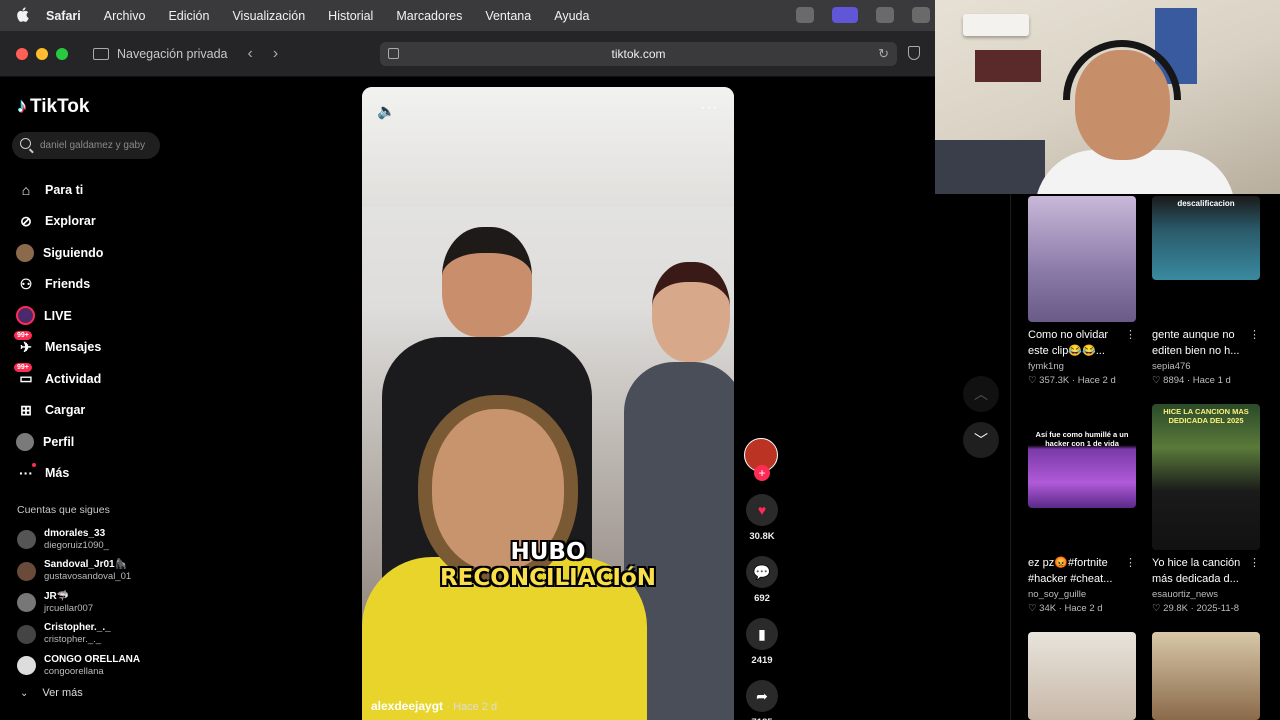  Describe the element at coordinates (42, 53) in the screenshot. I see `minimize-window-button` at that location.